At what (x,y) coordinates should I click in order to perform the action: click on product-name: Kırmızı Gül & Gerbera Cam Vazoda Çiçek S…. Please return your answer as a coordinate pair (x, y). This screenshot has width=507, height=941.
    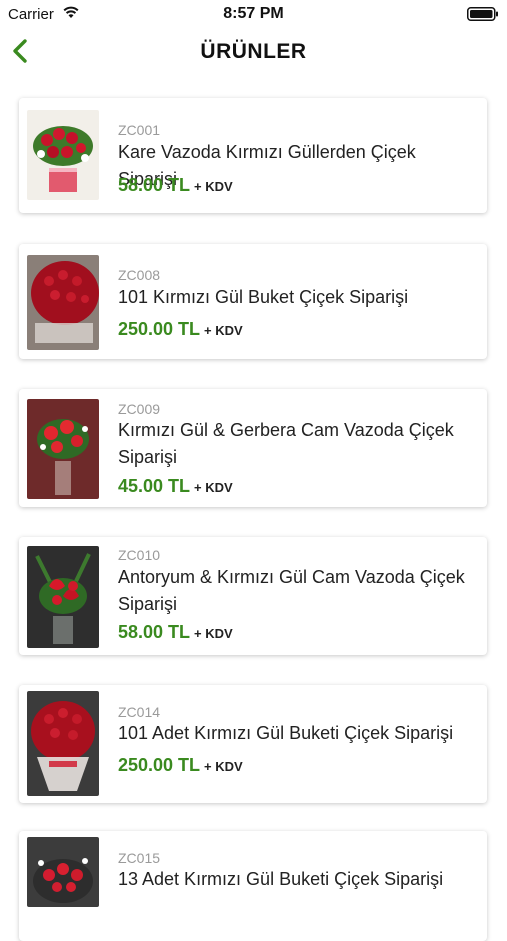
    Looking at the image, I should click on (286, 443).